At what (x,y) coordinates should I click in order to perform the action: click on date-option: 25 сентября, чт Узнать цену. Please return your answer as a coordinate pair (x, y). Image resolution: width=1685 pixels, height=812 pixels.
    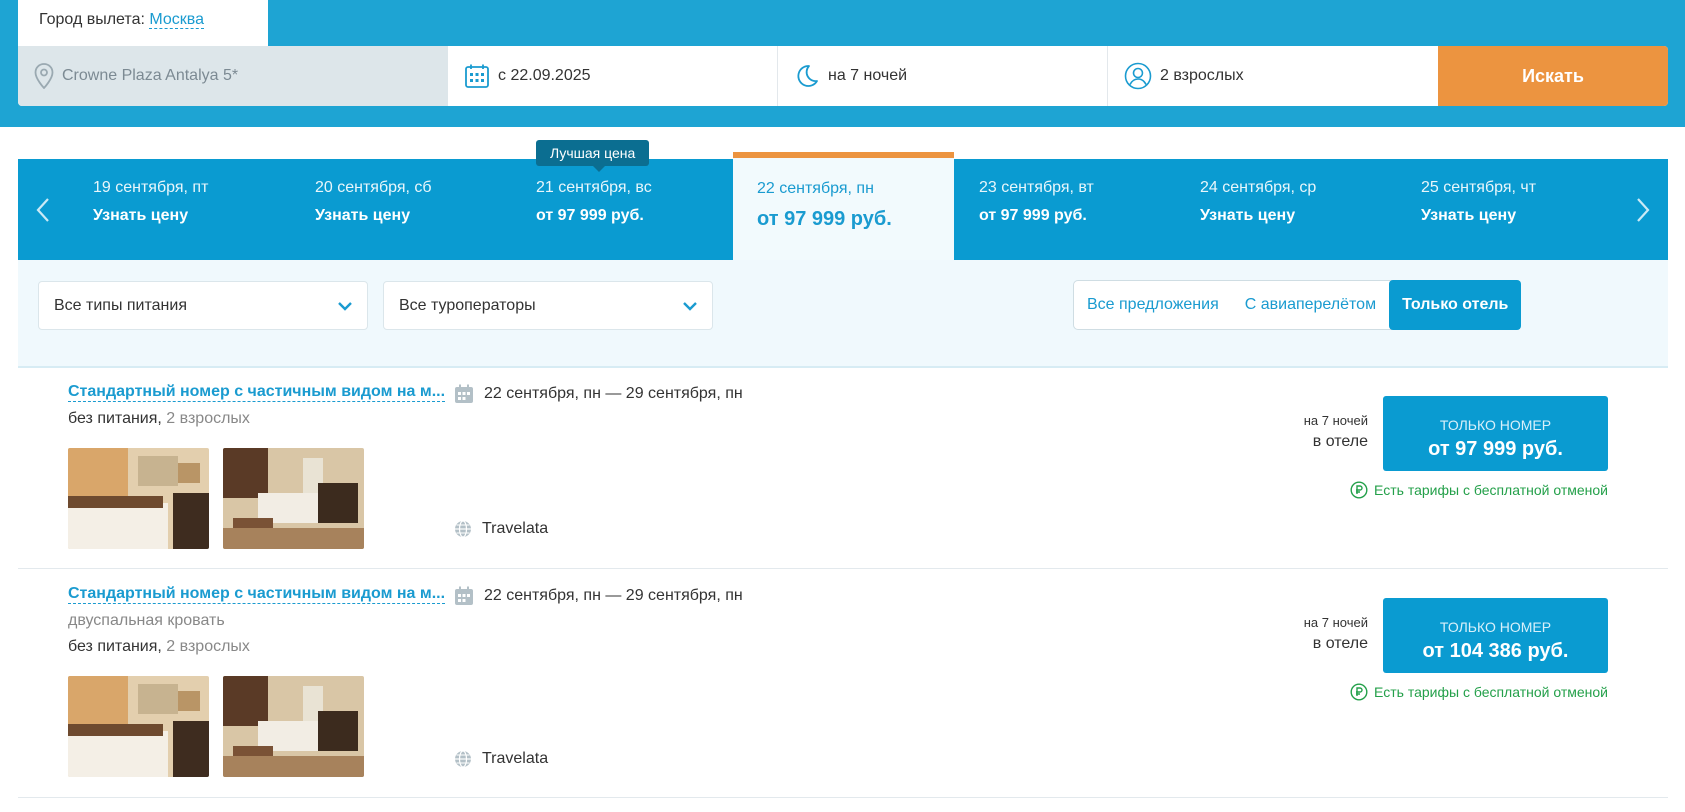
    Looking at the image, I should click on (1531, 209).